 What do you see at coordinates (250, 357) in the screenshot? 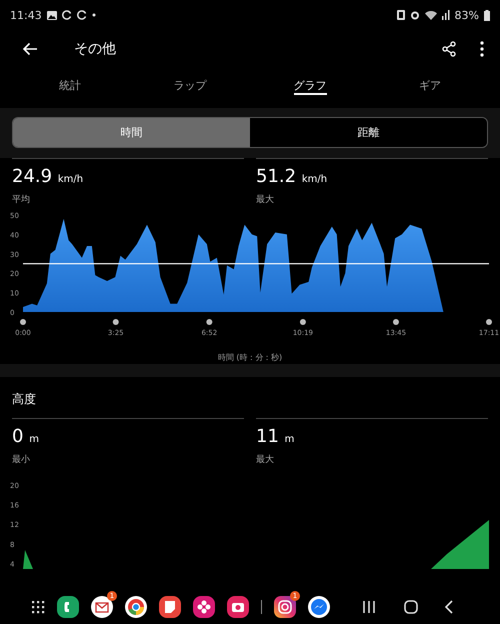
I see `axis-title: 時間 (時 : 分 : 秒)` at bounding box center [250, 357].